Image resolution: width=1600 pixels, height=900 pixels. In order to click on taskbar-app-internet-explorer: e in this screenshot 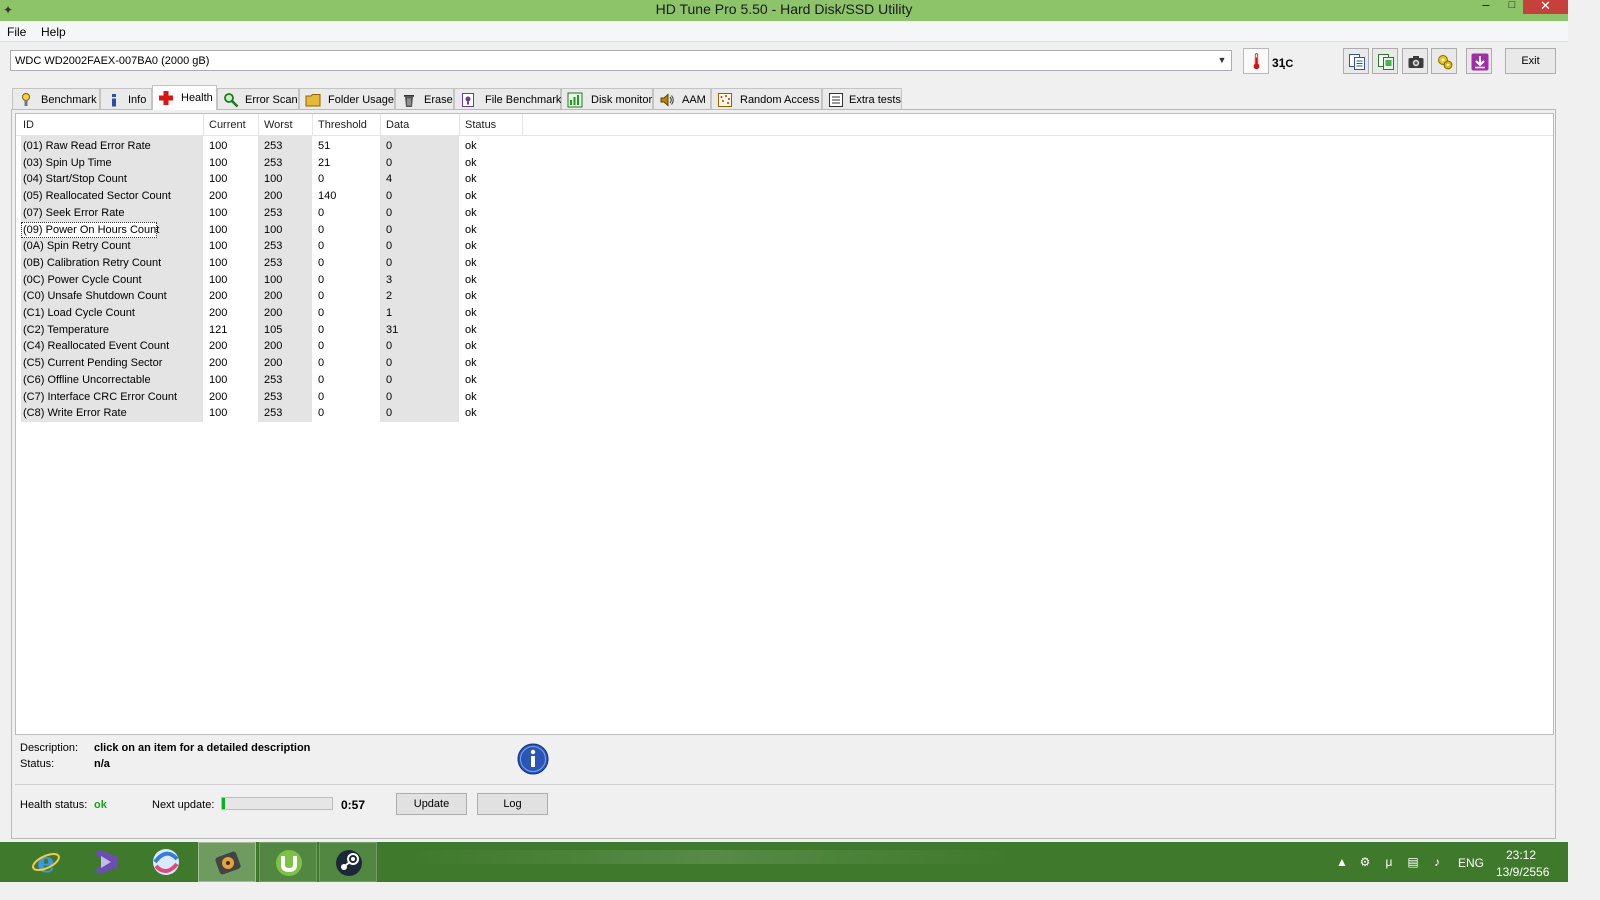, I will do `click(46, 862)`.